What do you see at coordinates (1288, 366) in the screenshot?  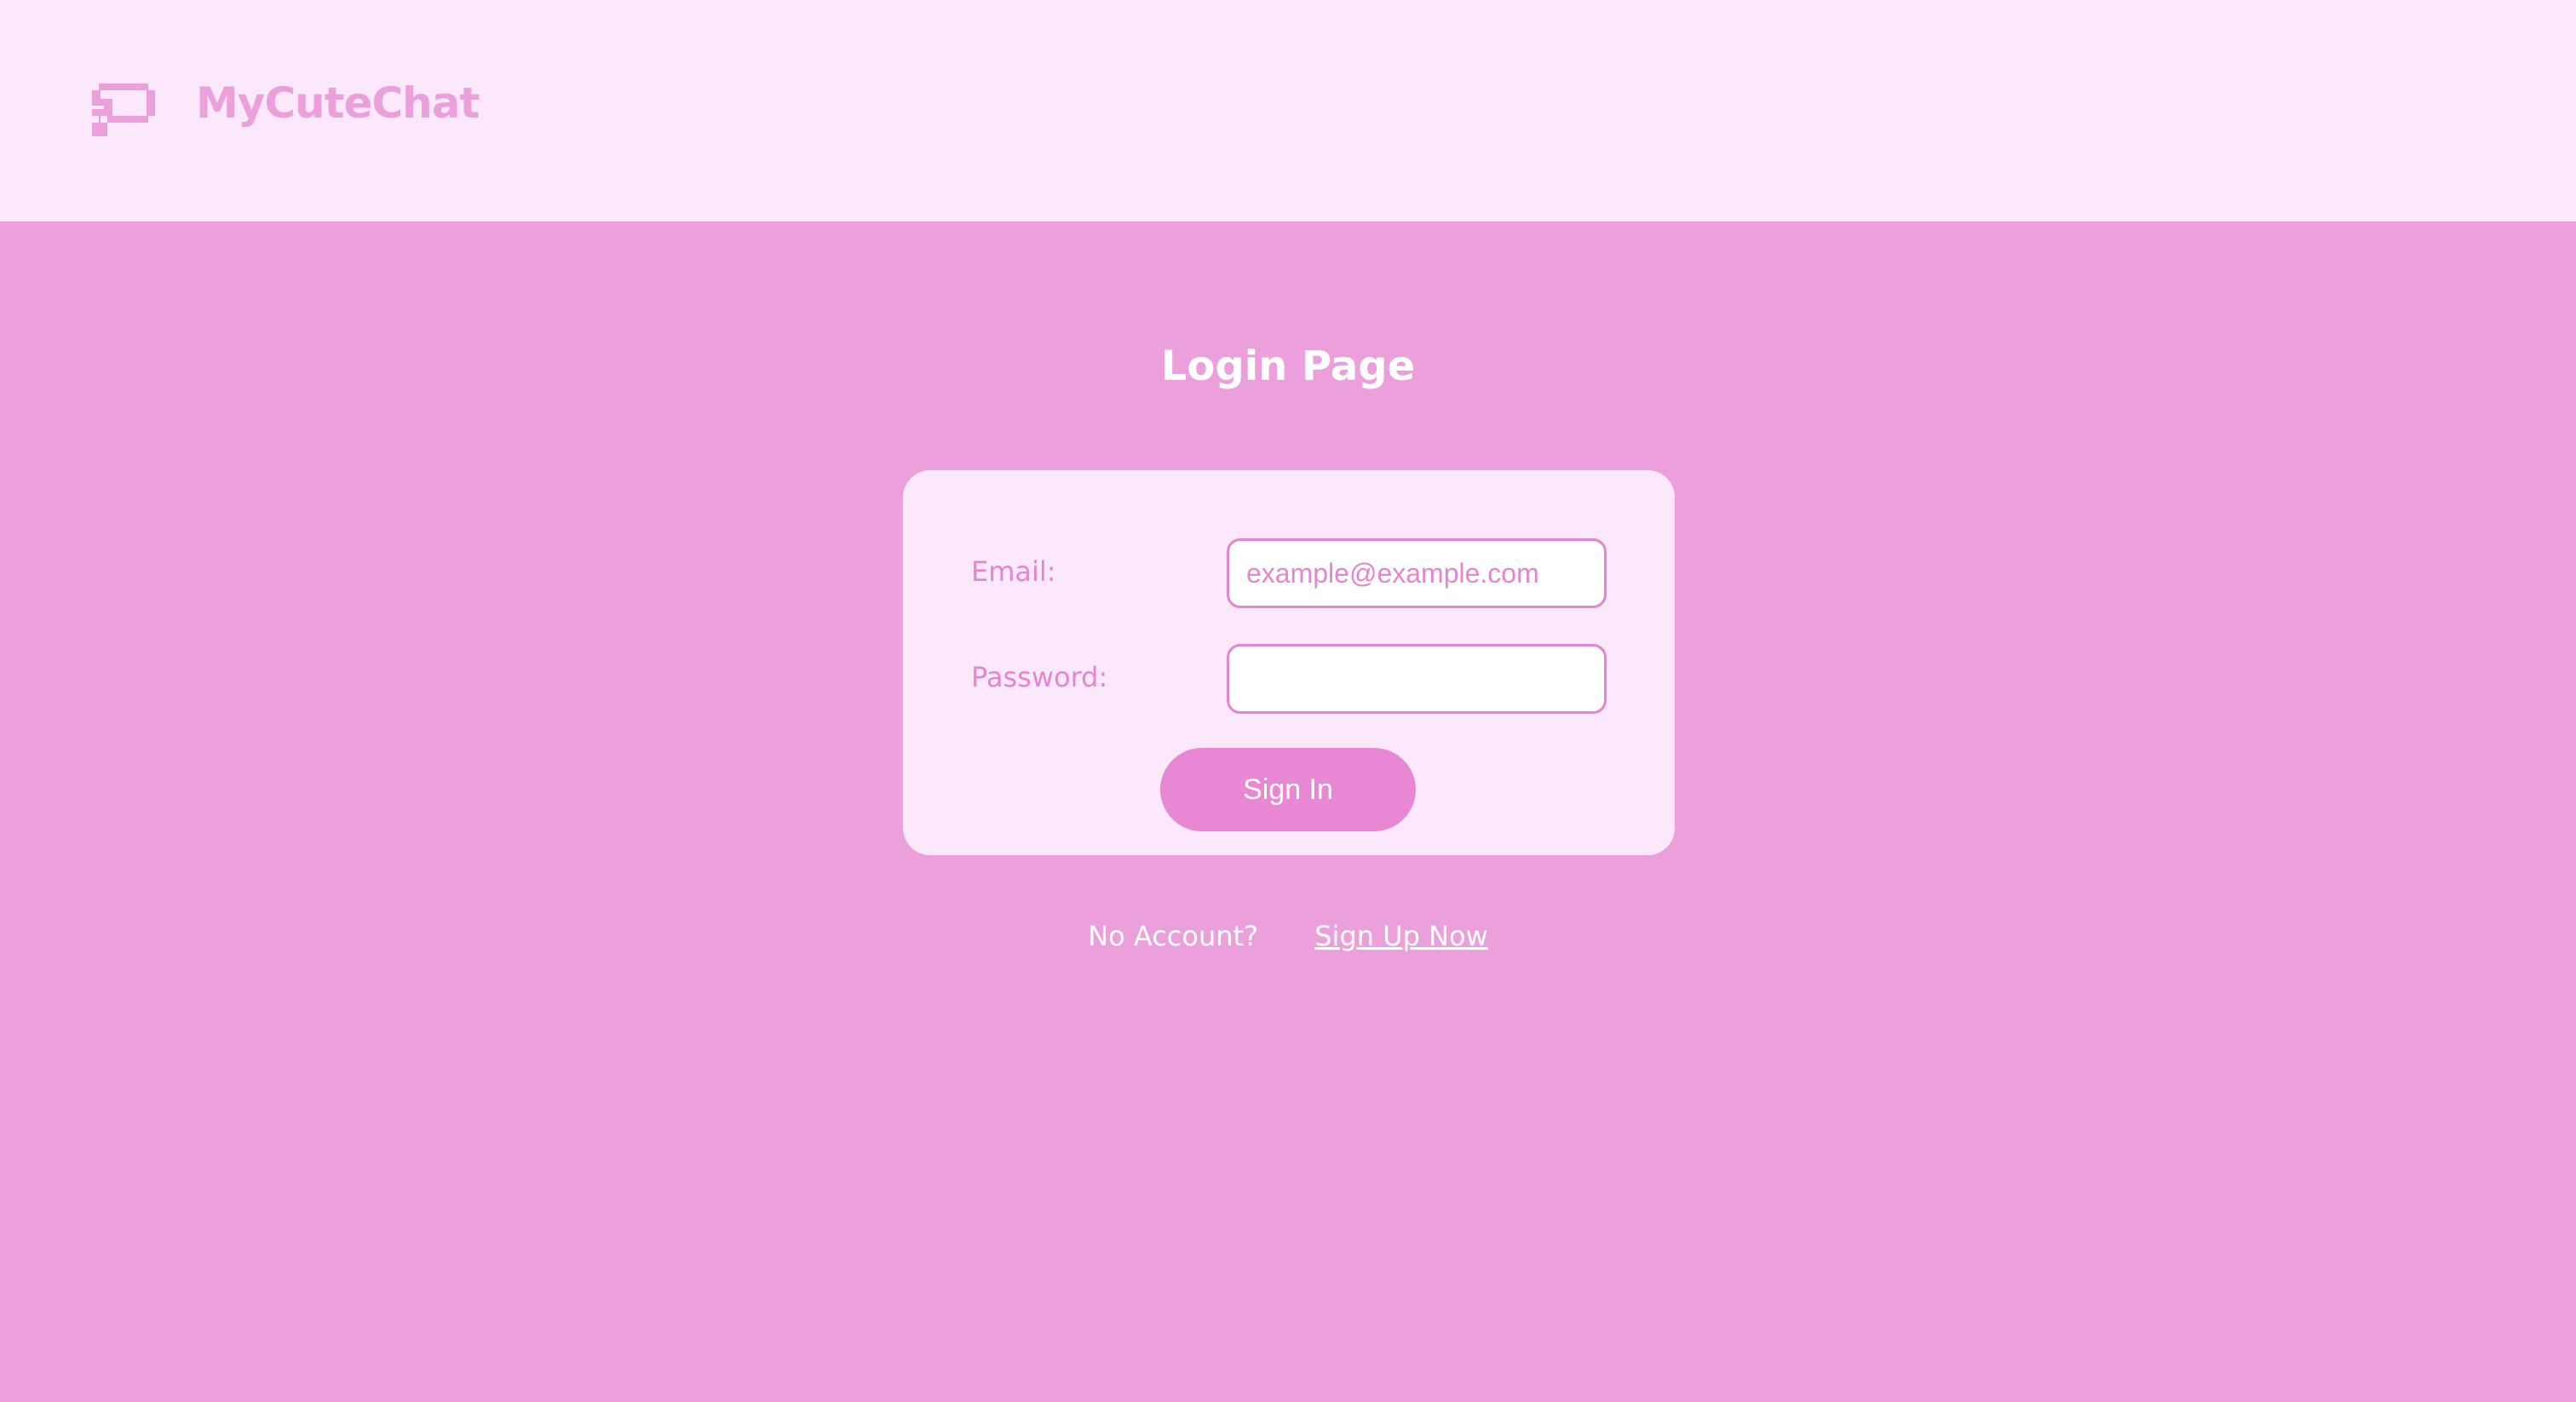 I see `page-title: Login Page` at bounding box center [1288, 366].